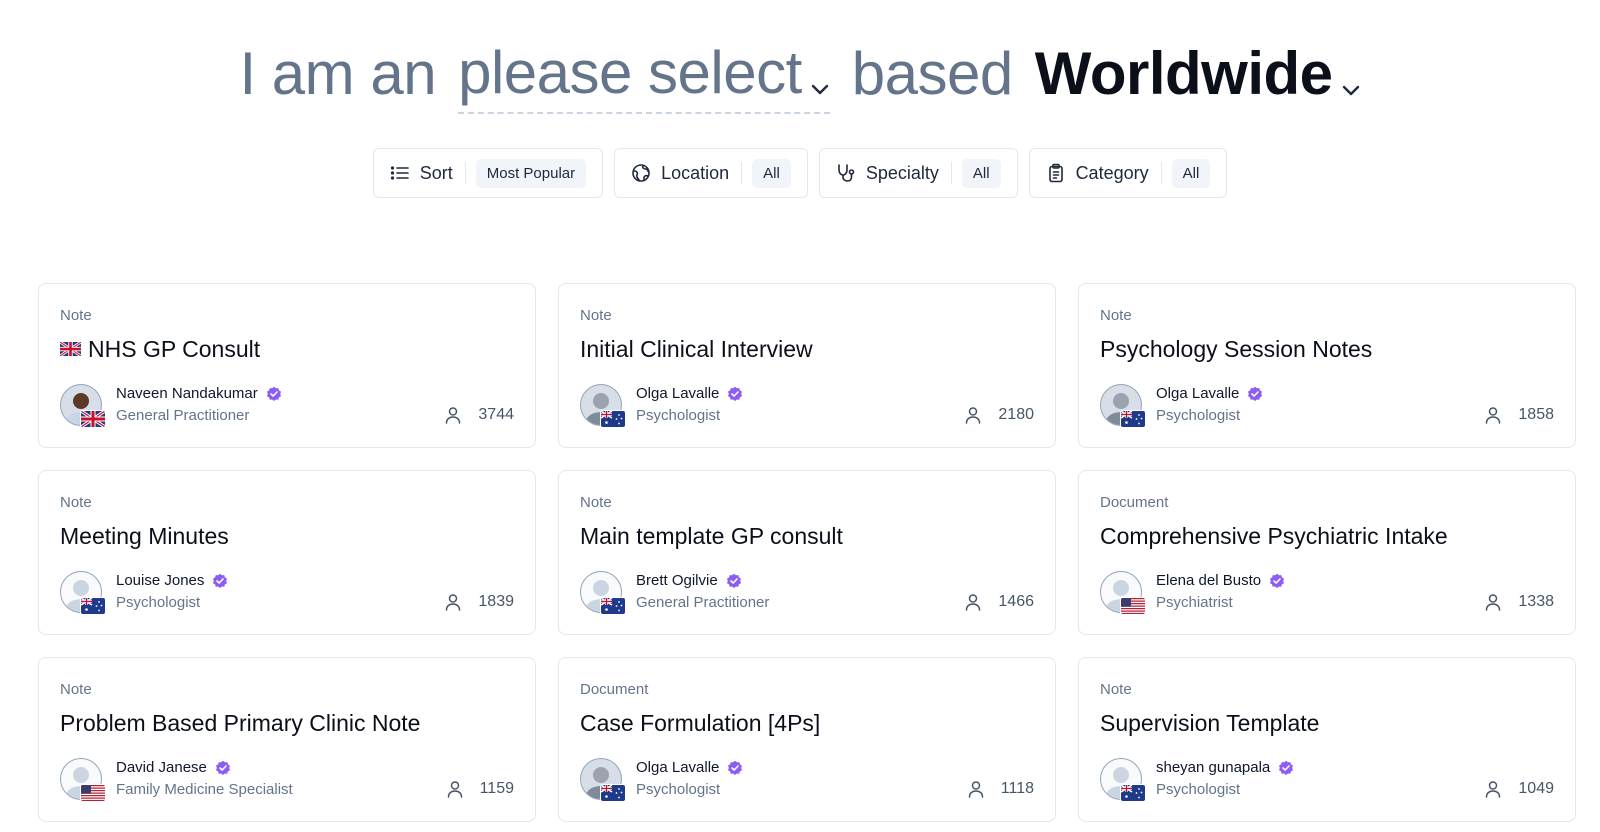 The height and width of the screenshot is (832, 1600). Describe the element at coordinates (187, 393) in the screenshot. I see `author-name-text: Naveen Nandakumar` at that location.